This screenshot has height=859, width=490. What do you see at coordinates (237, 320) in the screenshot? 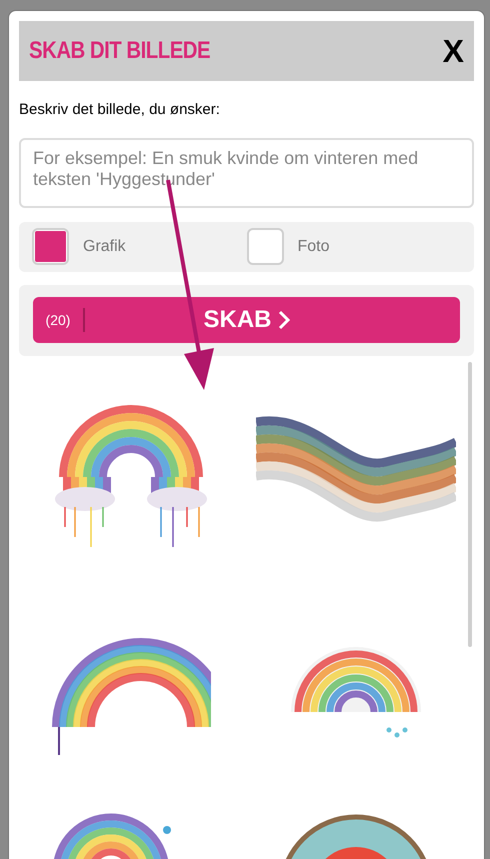
I see `create-label: SKAB` at bounding box center [237, 320].